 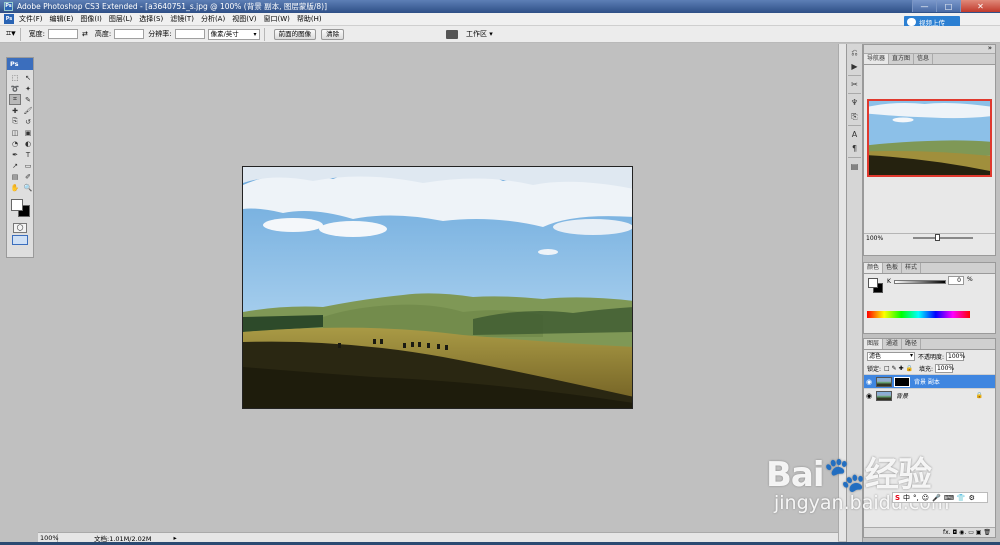 What do you see at coordinates (62, 19) in the screenshot?
I see `menu-edit: 编辑(E)` at bounding box center [62, 19].